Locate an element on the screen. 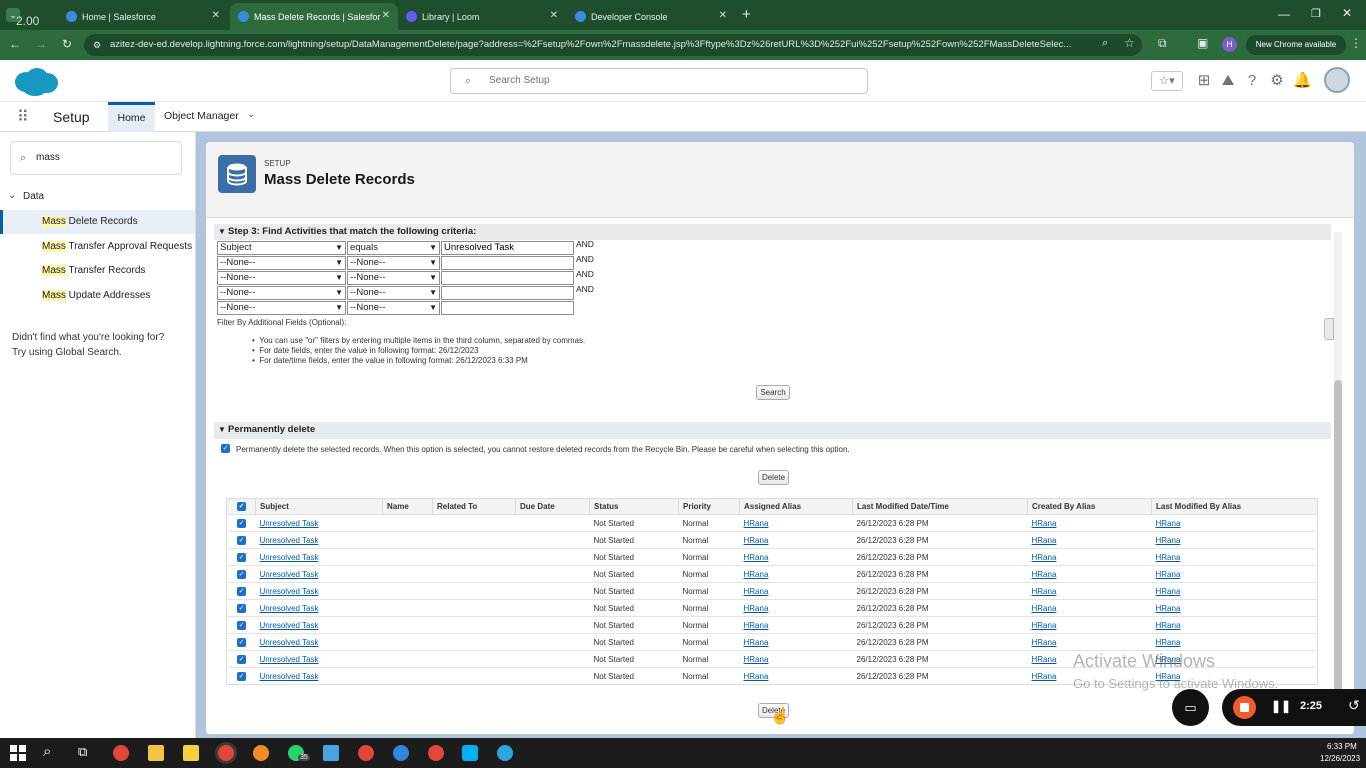 This screenshot has width=1366, height=768. close-window-icon: ✕ is located at coordinates (1347, 13).